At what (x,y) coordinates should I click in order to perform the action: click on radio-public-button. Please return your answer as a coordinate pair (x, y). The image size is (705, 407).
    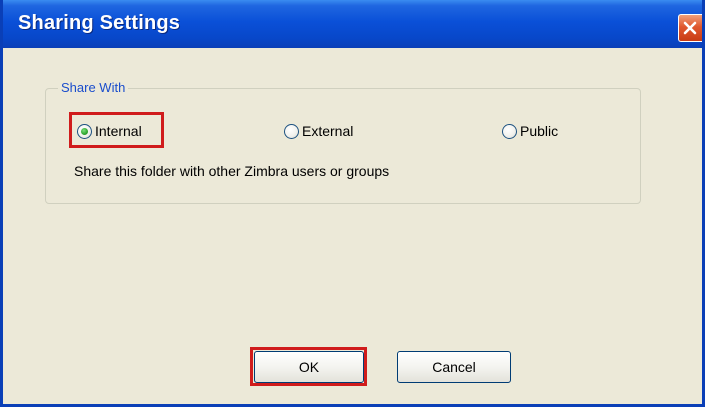
    Looking at the image, I should click on (509, 131).